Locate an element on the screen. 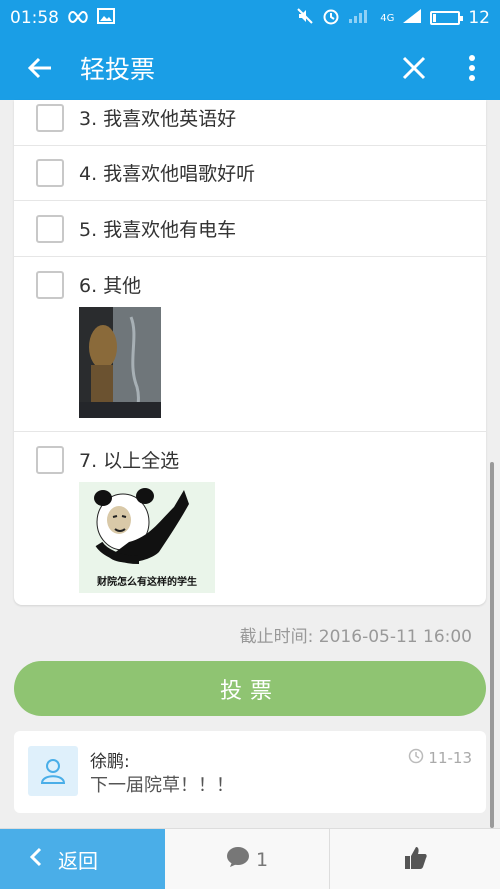  option-label: 5. 我喜欢他有电车 is located at coordinates (158, 230).